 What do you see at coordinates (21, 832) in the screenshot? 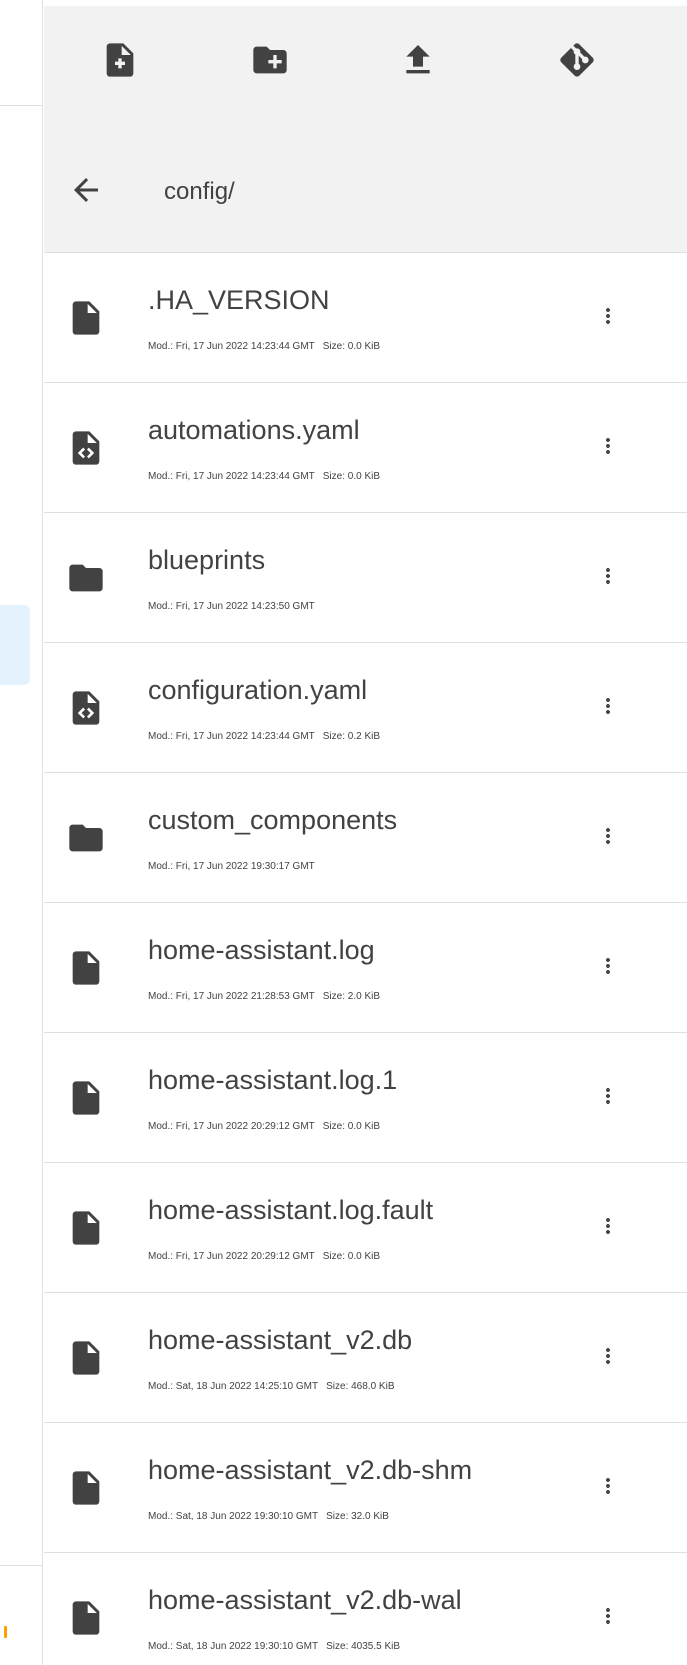
I see `left-panel-edge` at bounding box center [21, 832].